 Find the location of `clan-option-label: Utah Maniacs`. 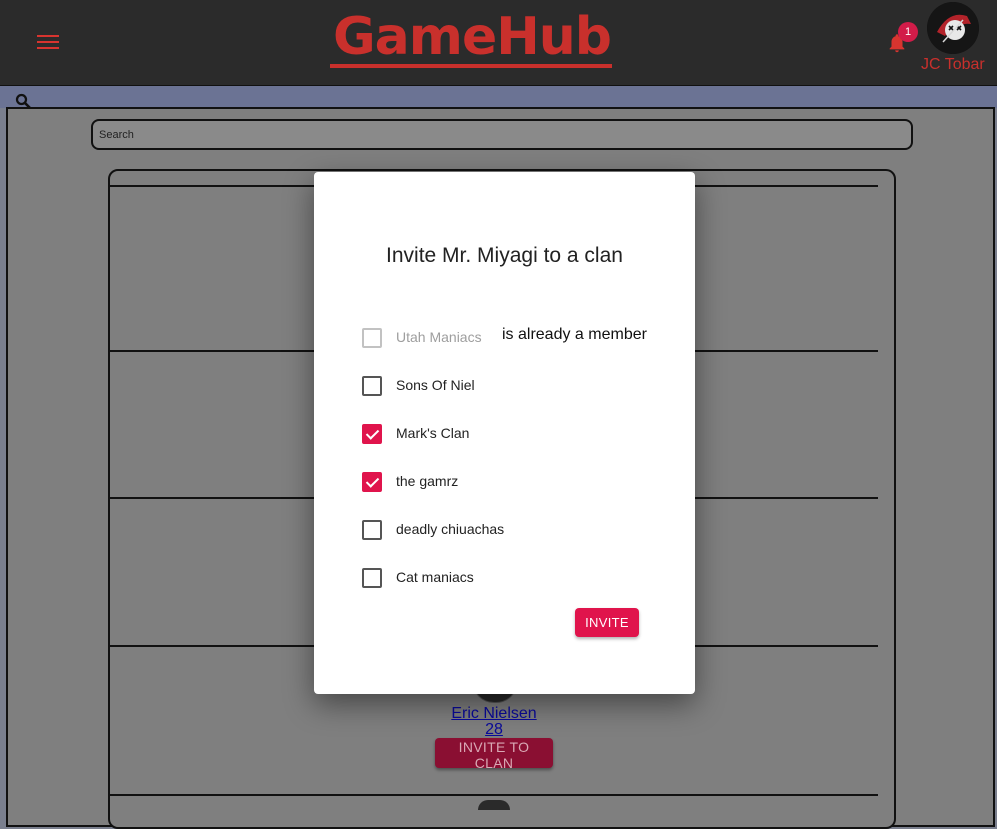

clan-option-label: Utah Maniacs is located at coordinates (439, 337).